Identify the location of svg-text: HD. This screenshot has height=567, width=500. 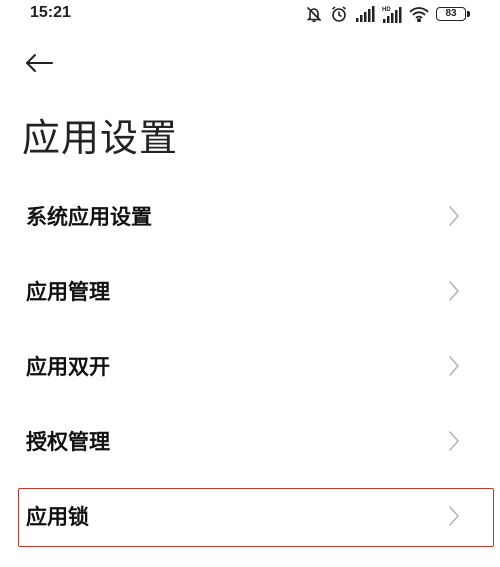
(386, 10).